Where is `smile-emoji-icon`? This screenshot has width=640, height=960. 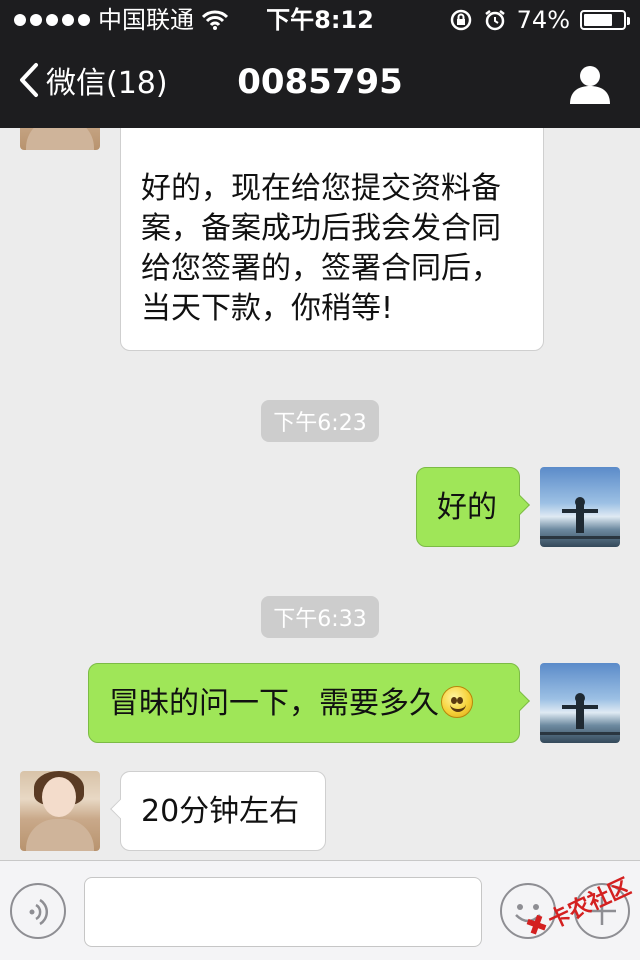
smile-emoji-icon is located at coordinates (457, 702).